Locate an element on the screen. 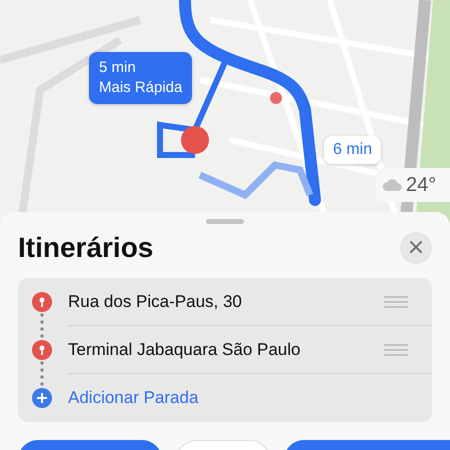 The height and width of the screenshot is (450, 450). route-callout: 5 min Mais Rápida is located at coordinates (140, 78).